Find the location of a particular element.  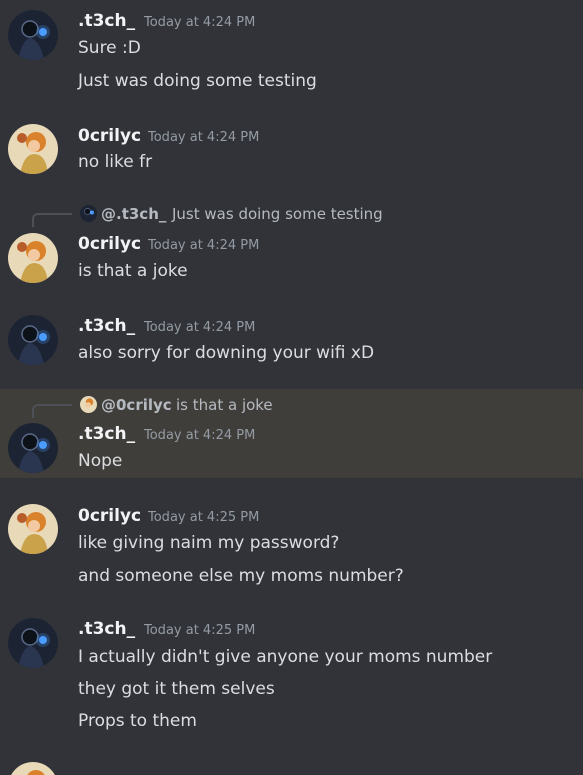

message-text: no like fr is located at coordinates (115, 162).